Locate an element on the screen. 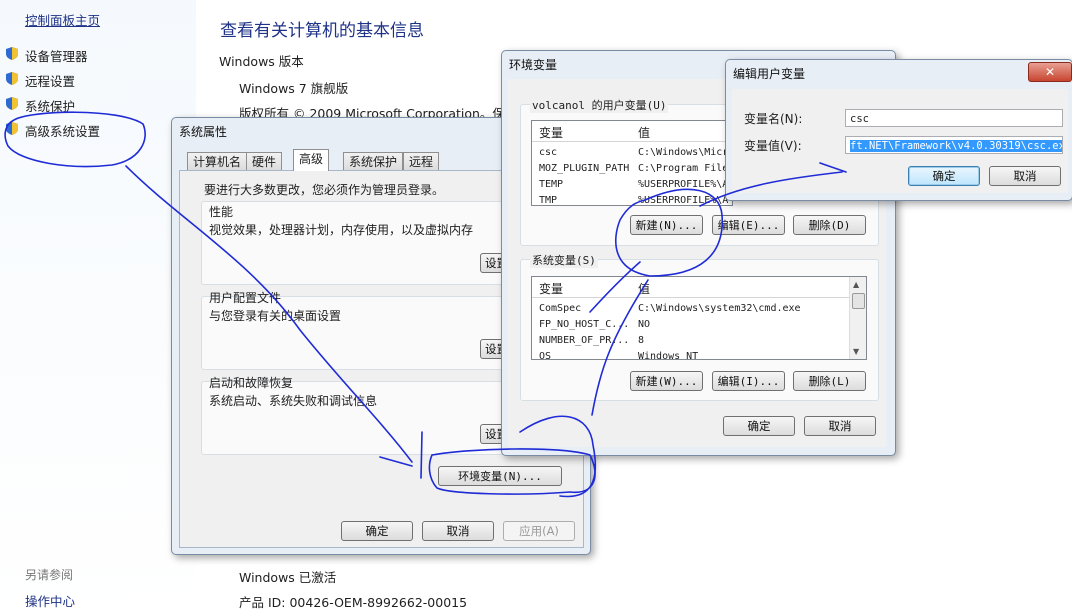  user-delete-button: 删除(D) is located at coordinates (829, 225).